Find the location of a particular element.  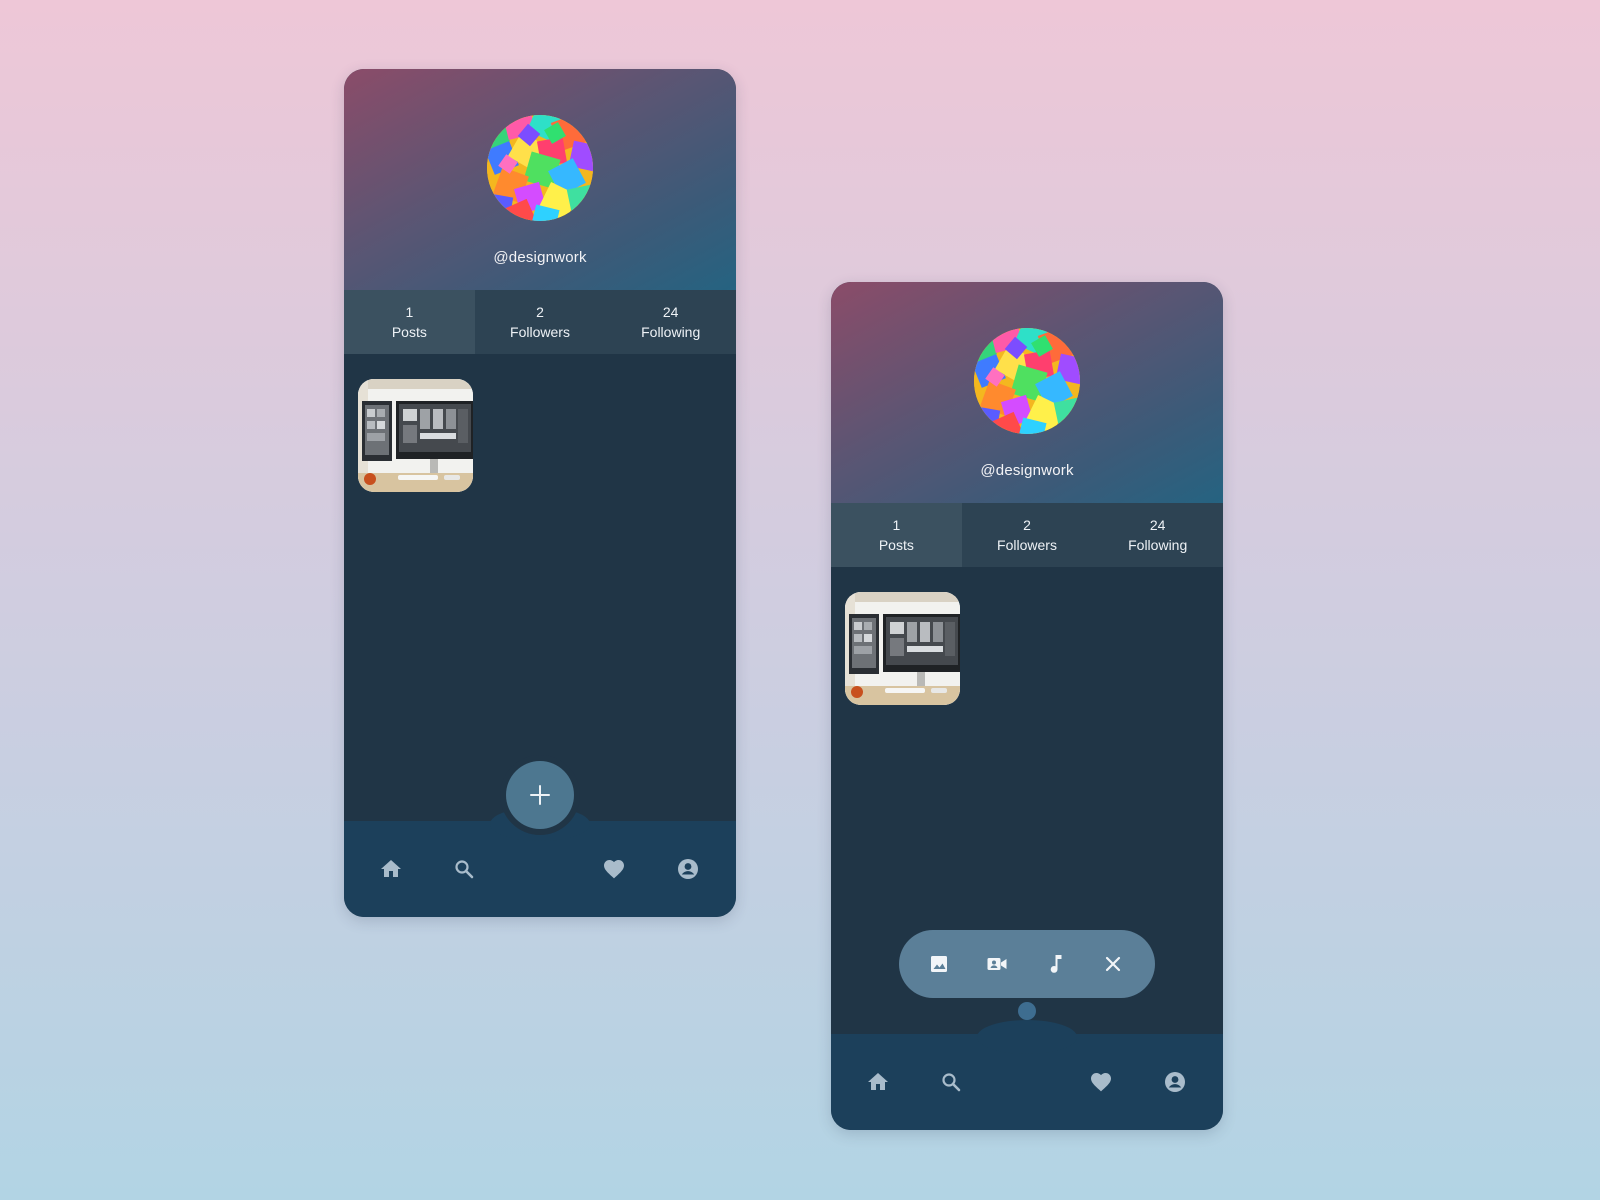

music-note-icon is located at coordinates (1055, 964).